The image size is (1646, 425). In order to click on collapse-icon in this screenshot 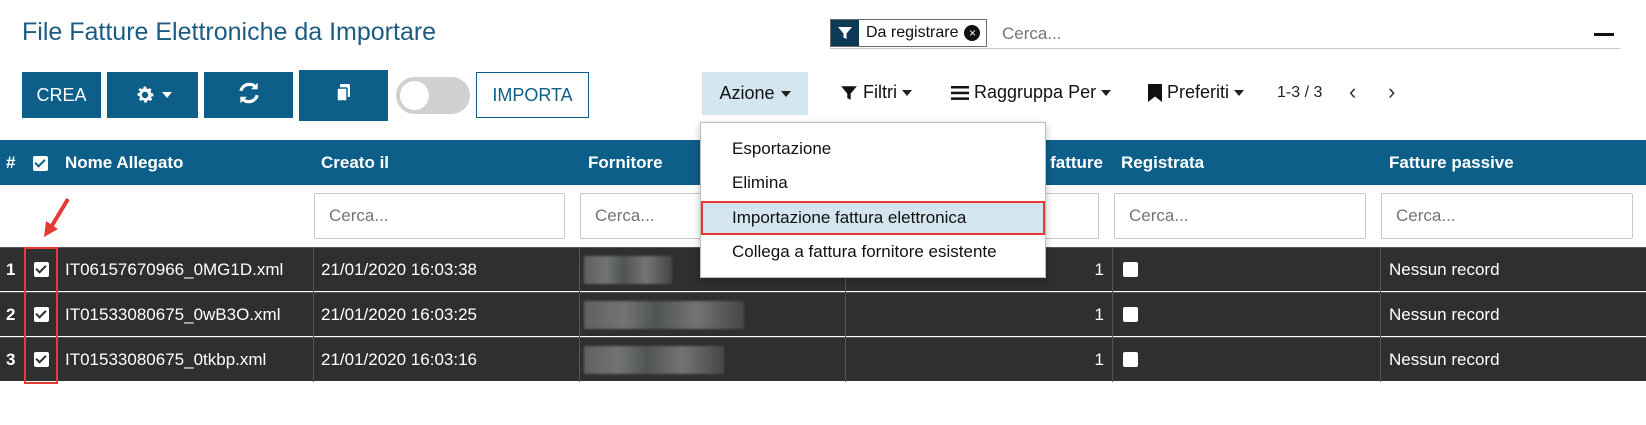, I will do `click(1604, 34)`.